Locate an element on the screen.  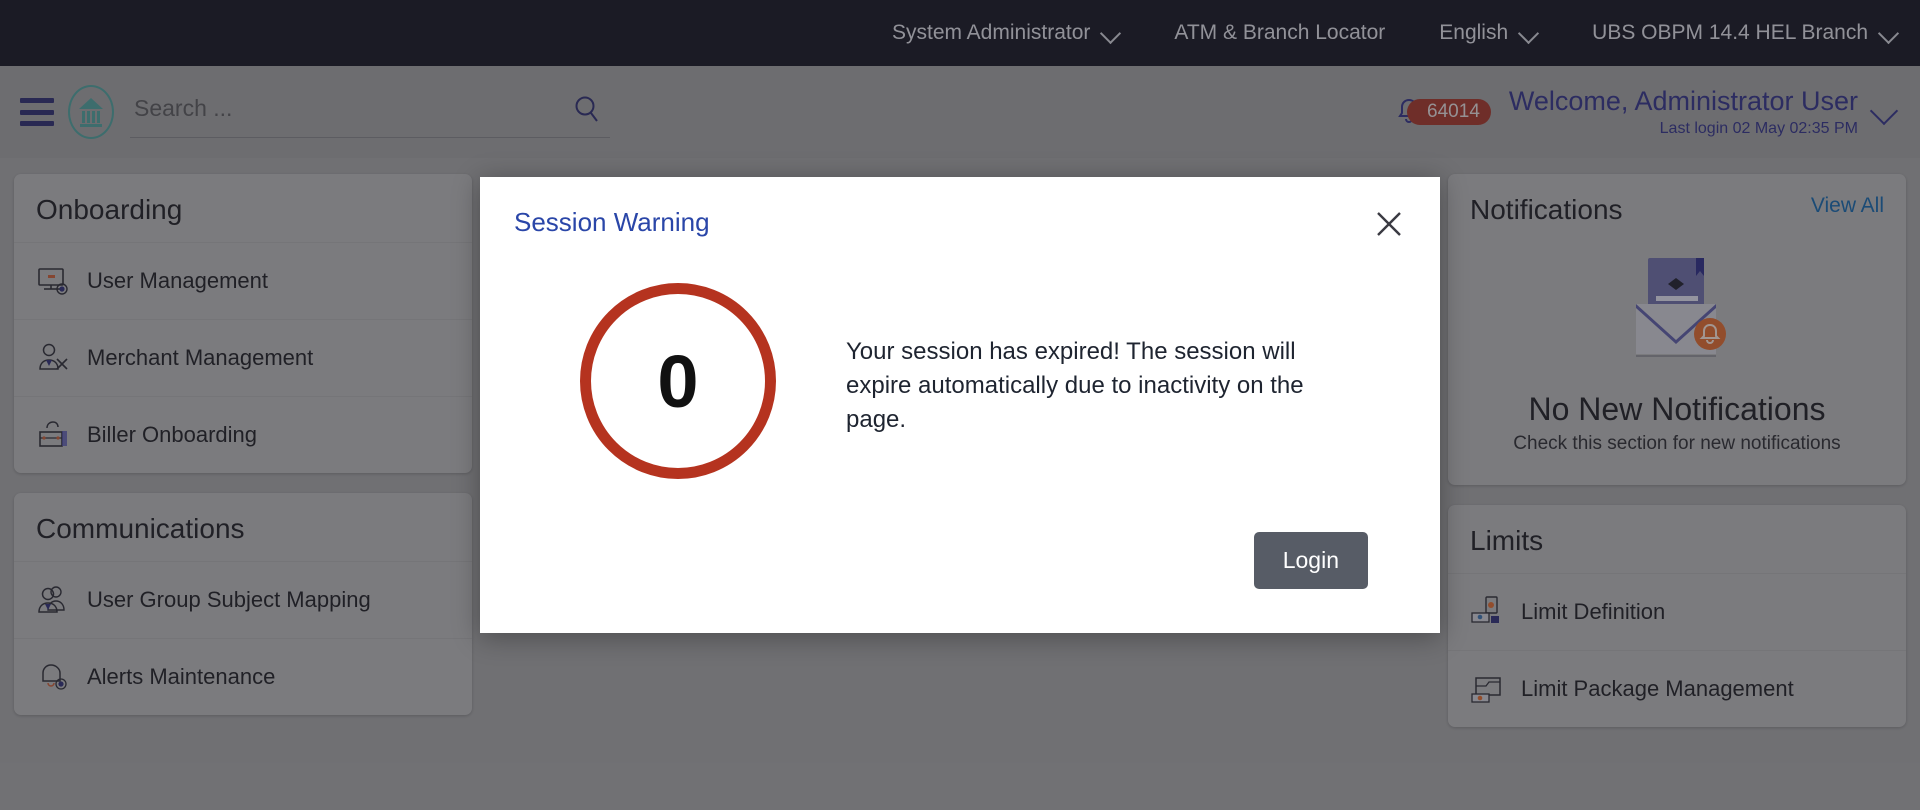
session-countdown-value: 0 is located at coordinates (678, 381).